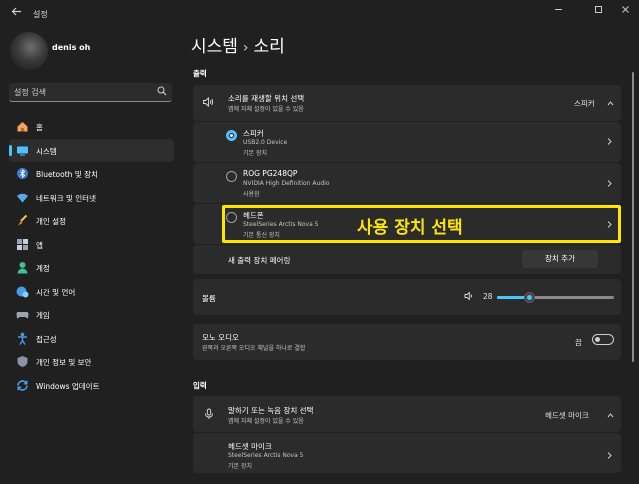 The height and width of the screenshot is (484, 639). I want to click on maximize-button, so click(598, 12).